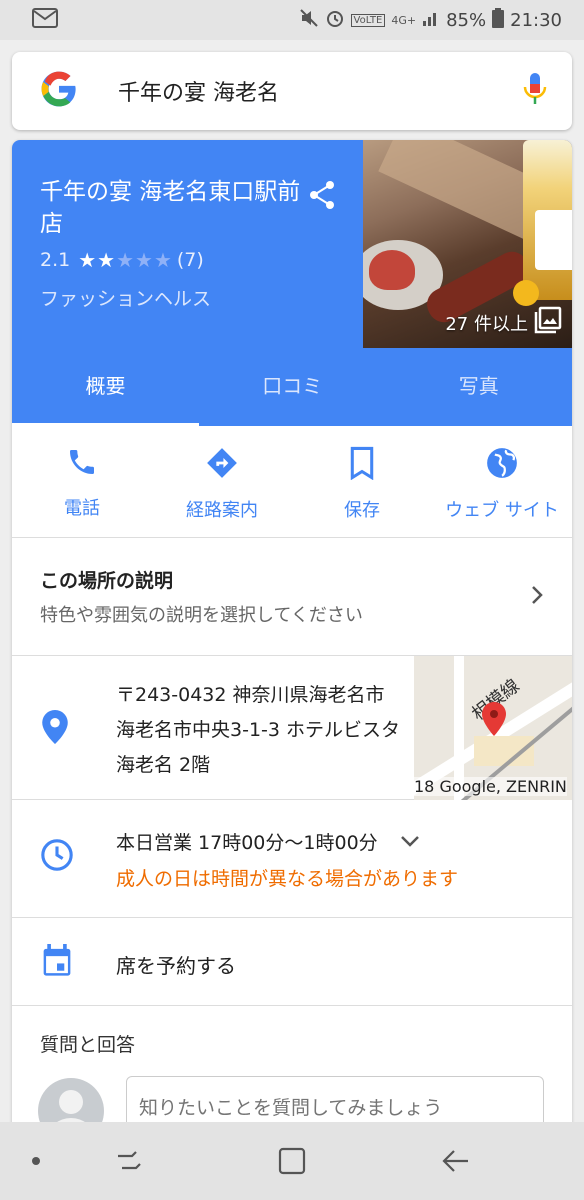  What do you see at coordinates (466, 20) in the screenshot?
I see `battery-percent: 85%` at bounding box center [466, 20].